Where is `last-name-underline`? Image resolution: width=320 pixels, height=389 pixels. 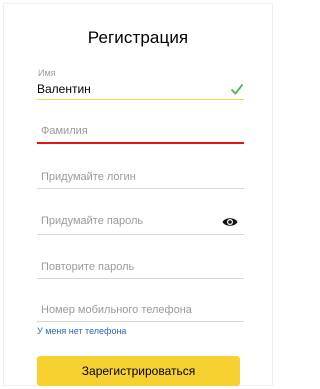
last-name-underline is located at coordinates (140, 143).